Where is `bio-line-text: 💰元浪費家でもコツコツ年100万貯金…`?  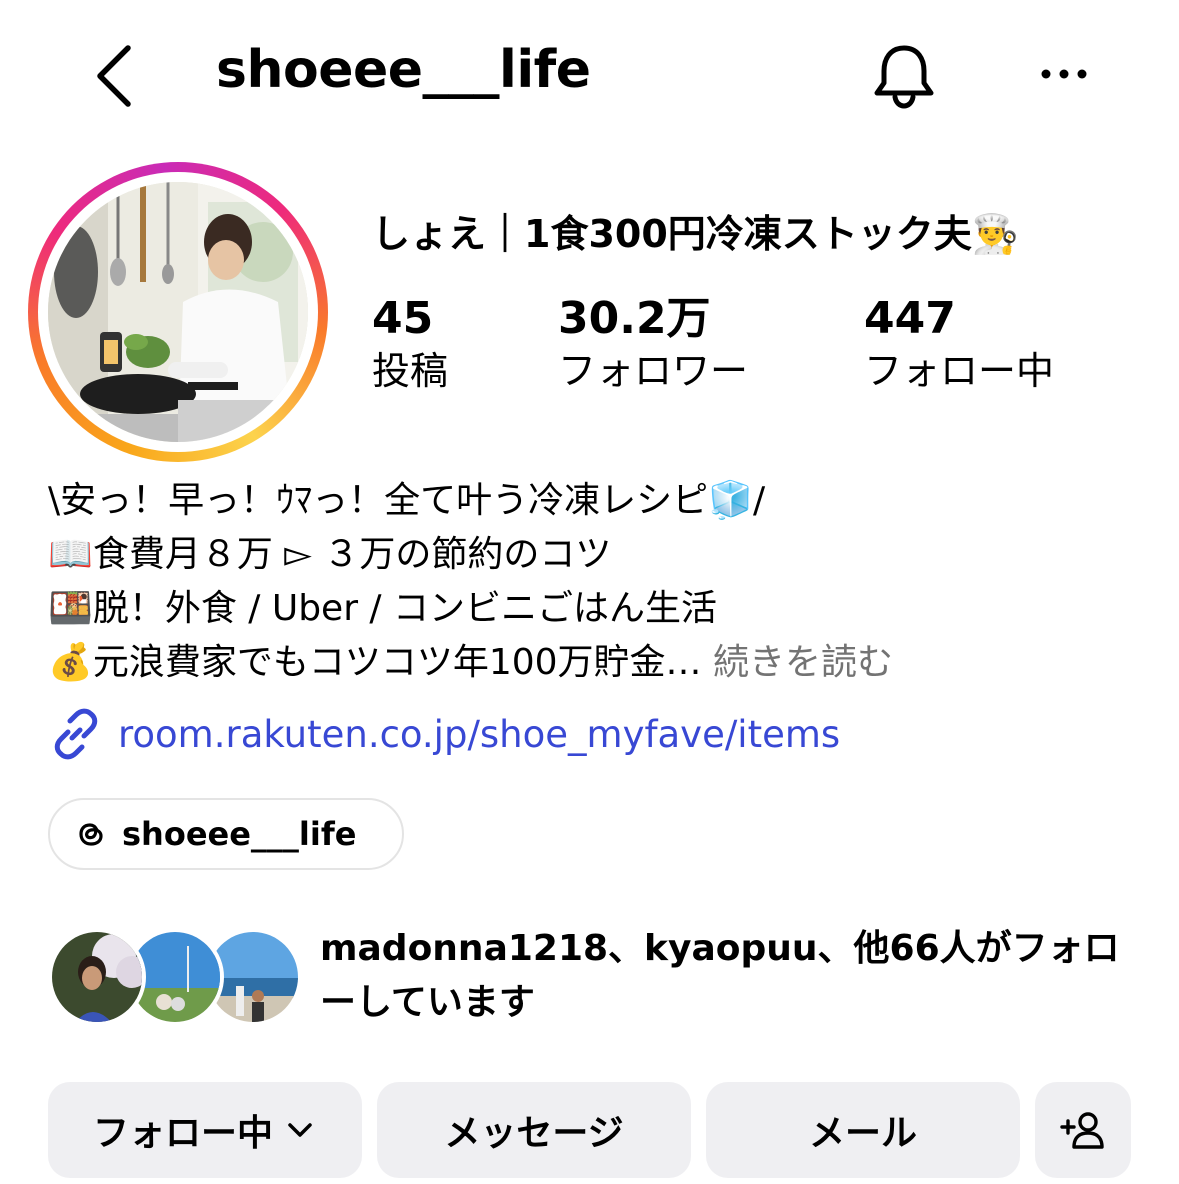 bio-line-text: 💰元浪費家でもコツコツ年100万貯金… is located at coordinates (375, 662).